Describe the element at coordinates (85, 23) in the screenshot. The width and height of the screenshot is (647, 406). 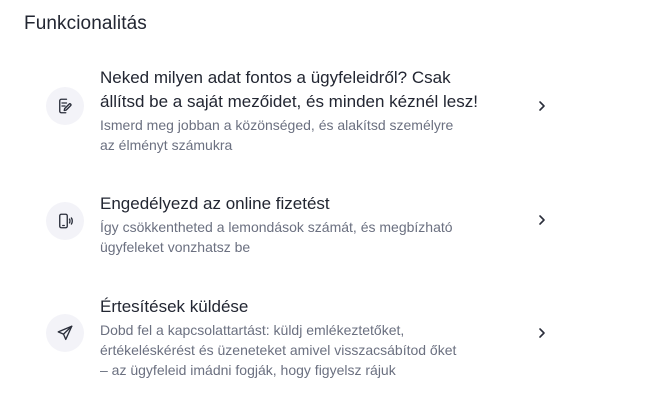
I see `section-title: Funkcionalitás` at that location.